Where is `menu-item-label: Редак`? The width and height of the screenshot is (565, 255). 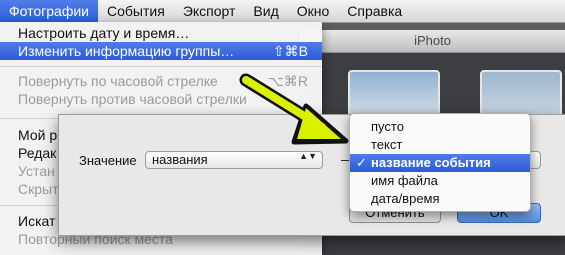
menu-item-label: Редак is located at coordinates (37, 153).